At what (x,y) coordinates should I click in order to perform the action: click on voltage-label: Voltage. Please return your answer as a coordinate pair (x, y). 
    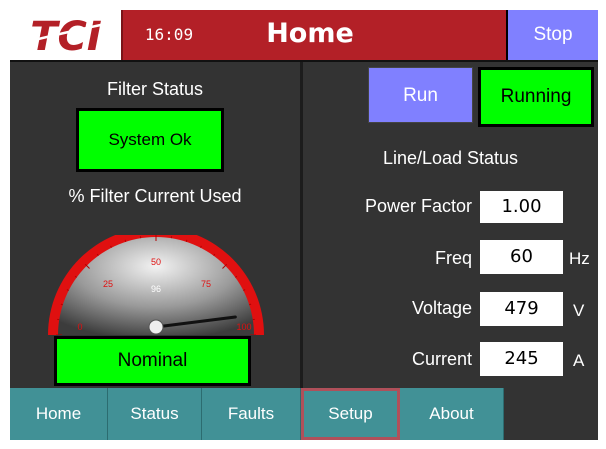
    Looking at the image, I should click on (441, 308).